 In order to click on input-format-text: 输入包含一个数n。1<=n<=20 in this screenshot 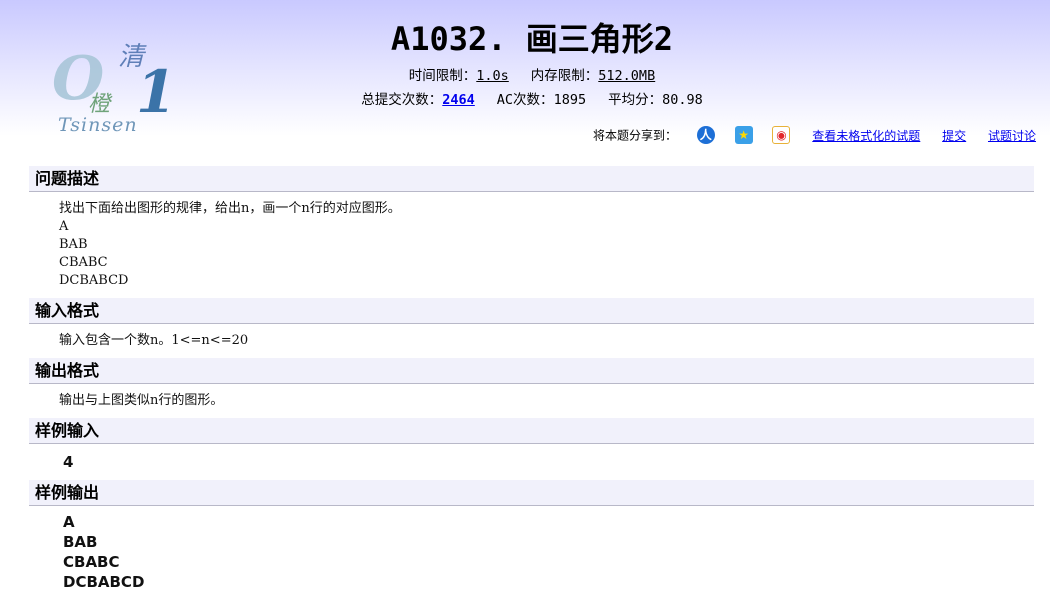, I will do `click(154, 340)`.